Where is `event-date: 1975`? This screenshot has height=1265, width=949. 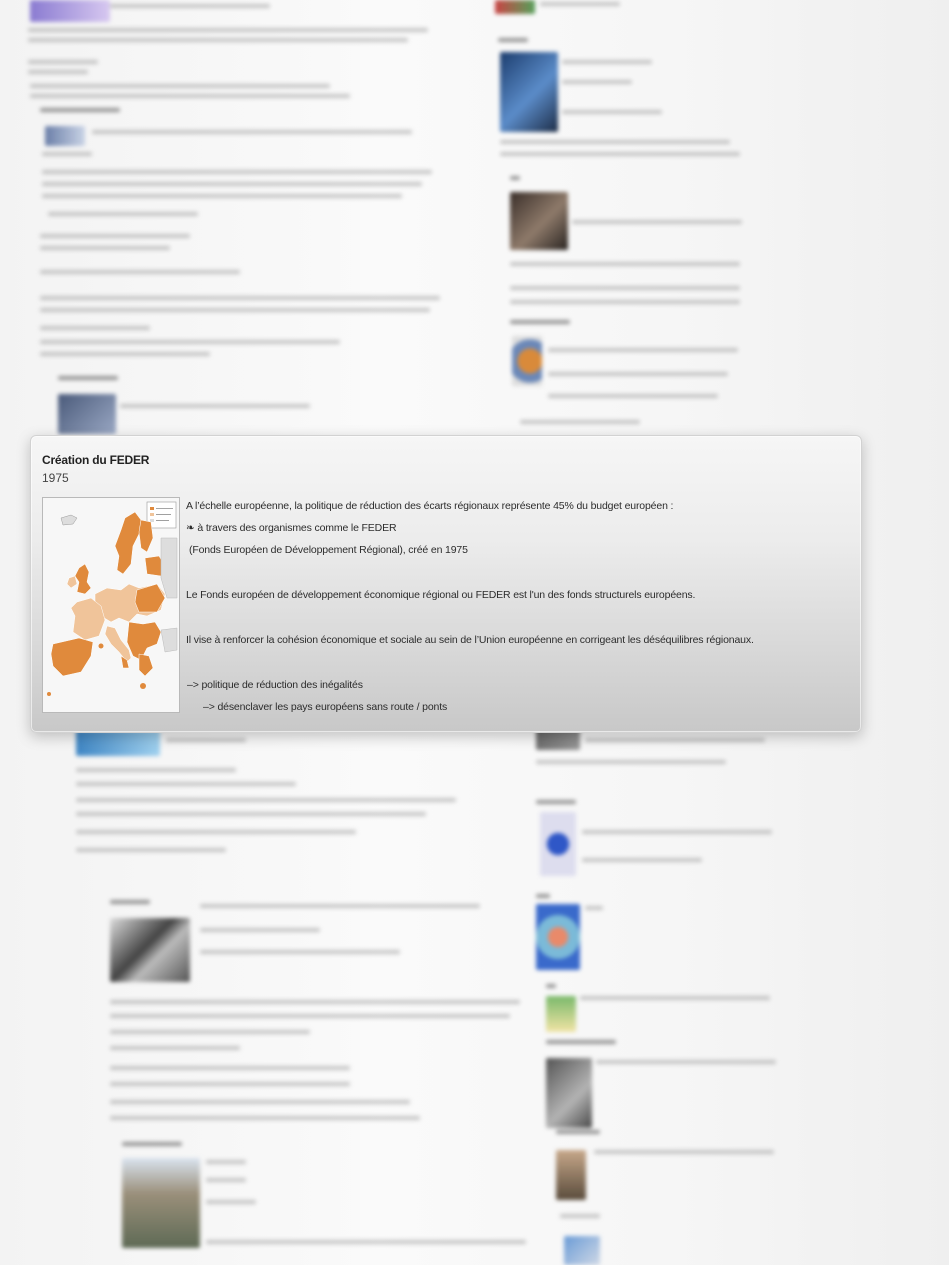
event-date: 1975 is located at coordinates (55, 478).